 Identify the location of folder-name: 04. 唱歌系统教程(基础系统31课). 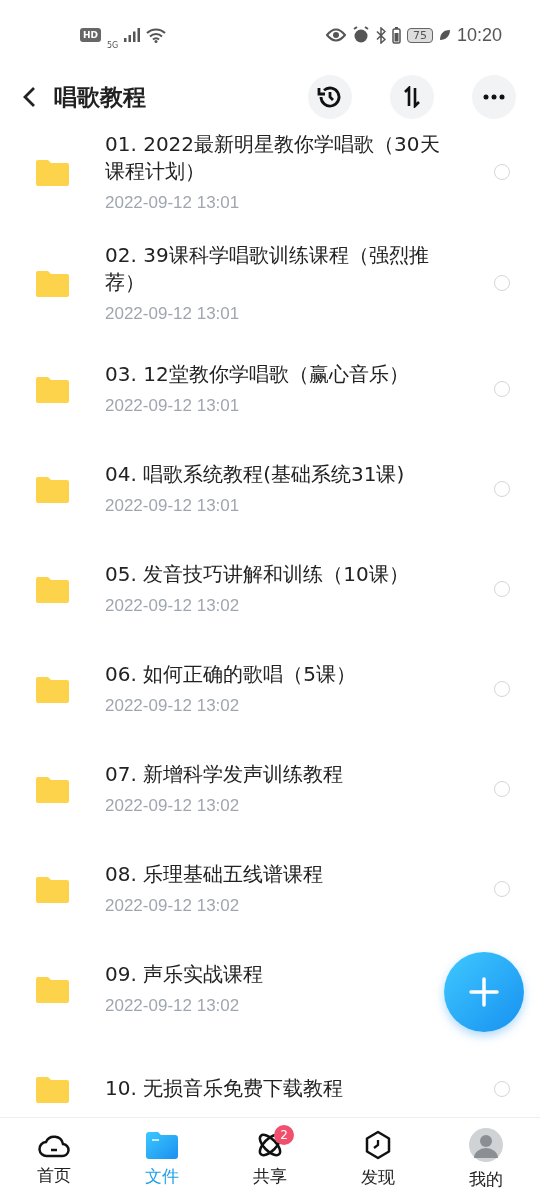
(255, 474).